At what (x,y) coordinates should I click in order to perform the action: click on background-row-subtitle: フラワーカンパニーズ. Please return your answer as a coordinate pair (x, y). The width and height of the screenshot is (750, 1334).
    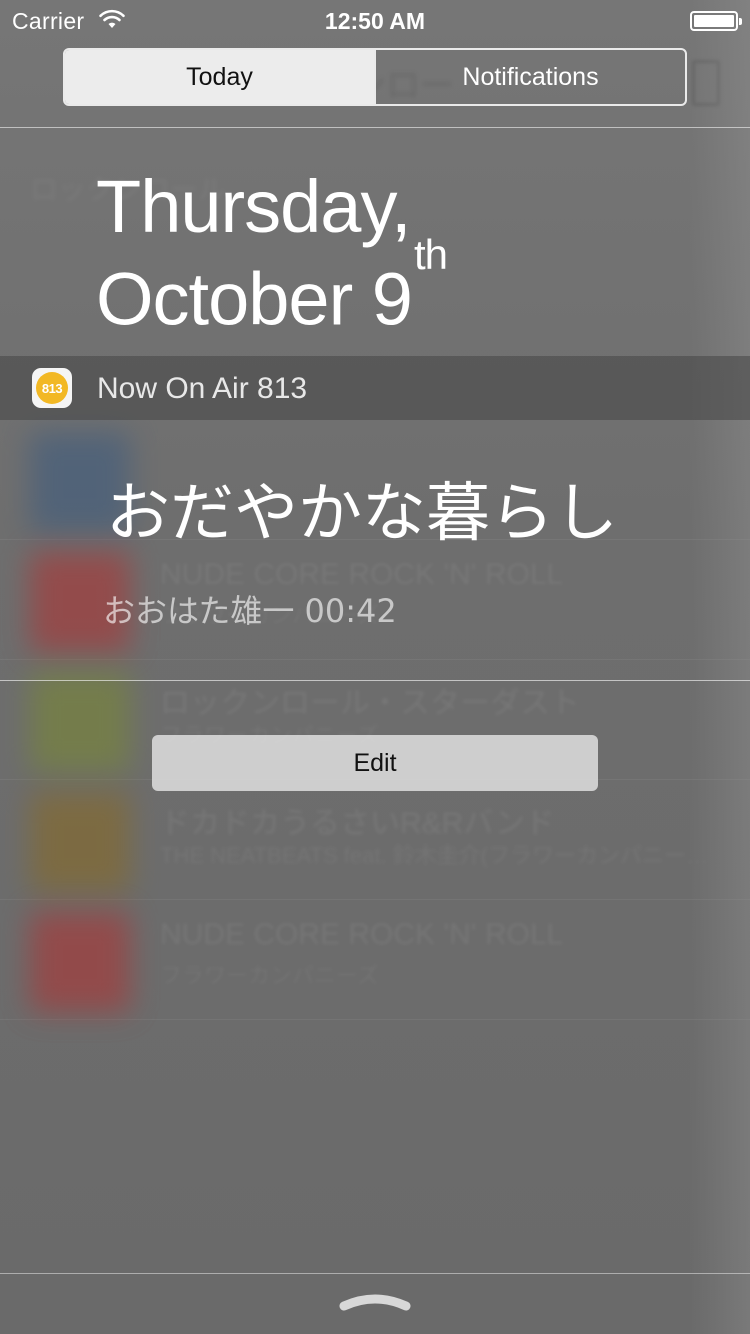
    Looking at the image, I should click on (269, 975).